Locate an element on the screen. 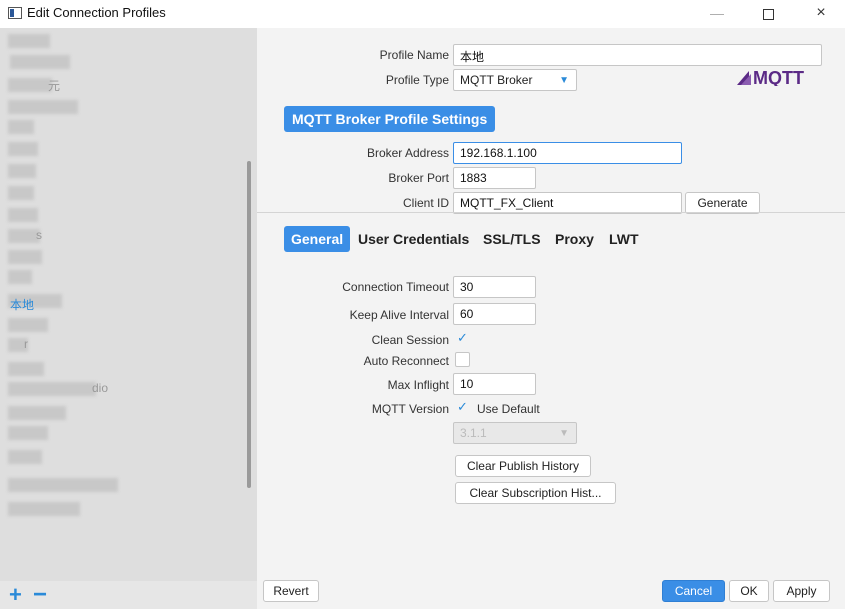  use-default-label: Use Default is located at coordinates (508, 409).